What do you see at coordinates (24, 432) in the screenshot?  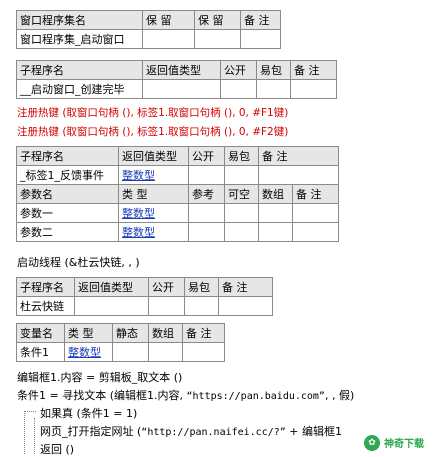 I see `flow-guide-vertical` at bounding box center [24, 432].